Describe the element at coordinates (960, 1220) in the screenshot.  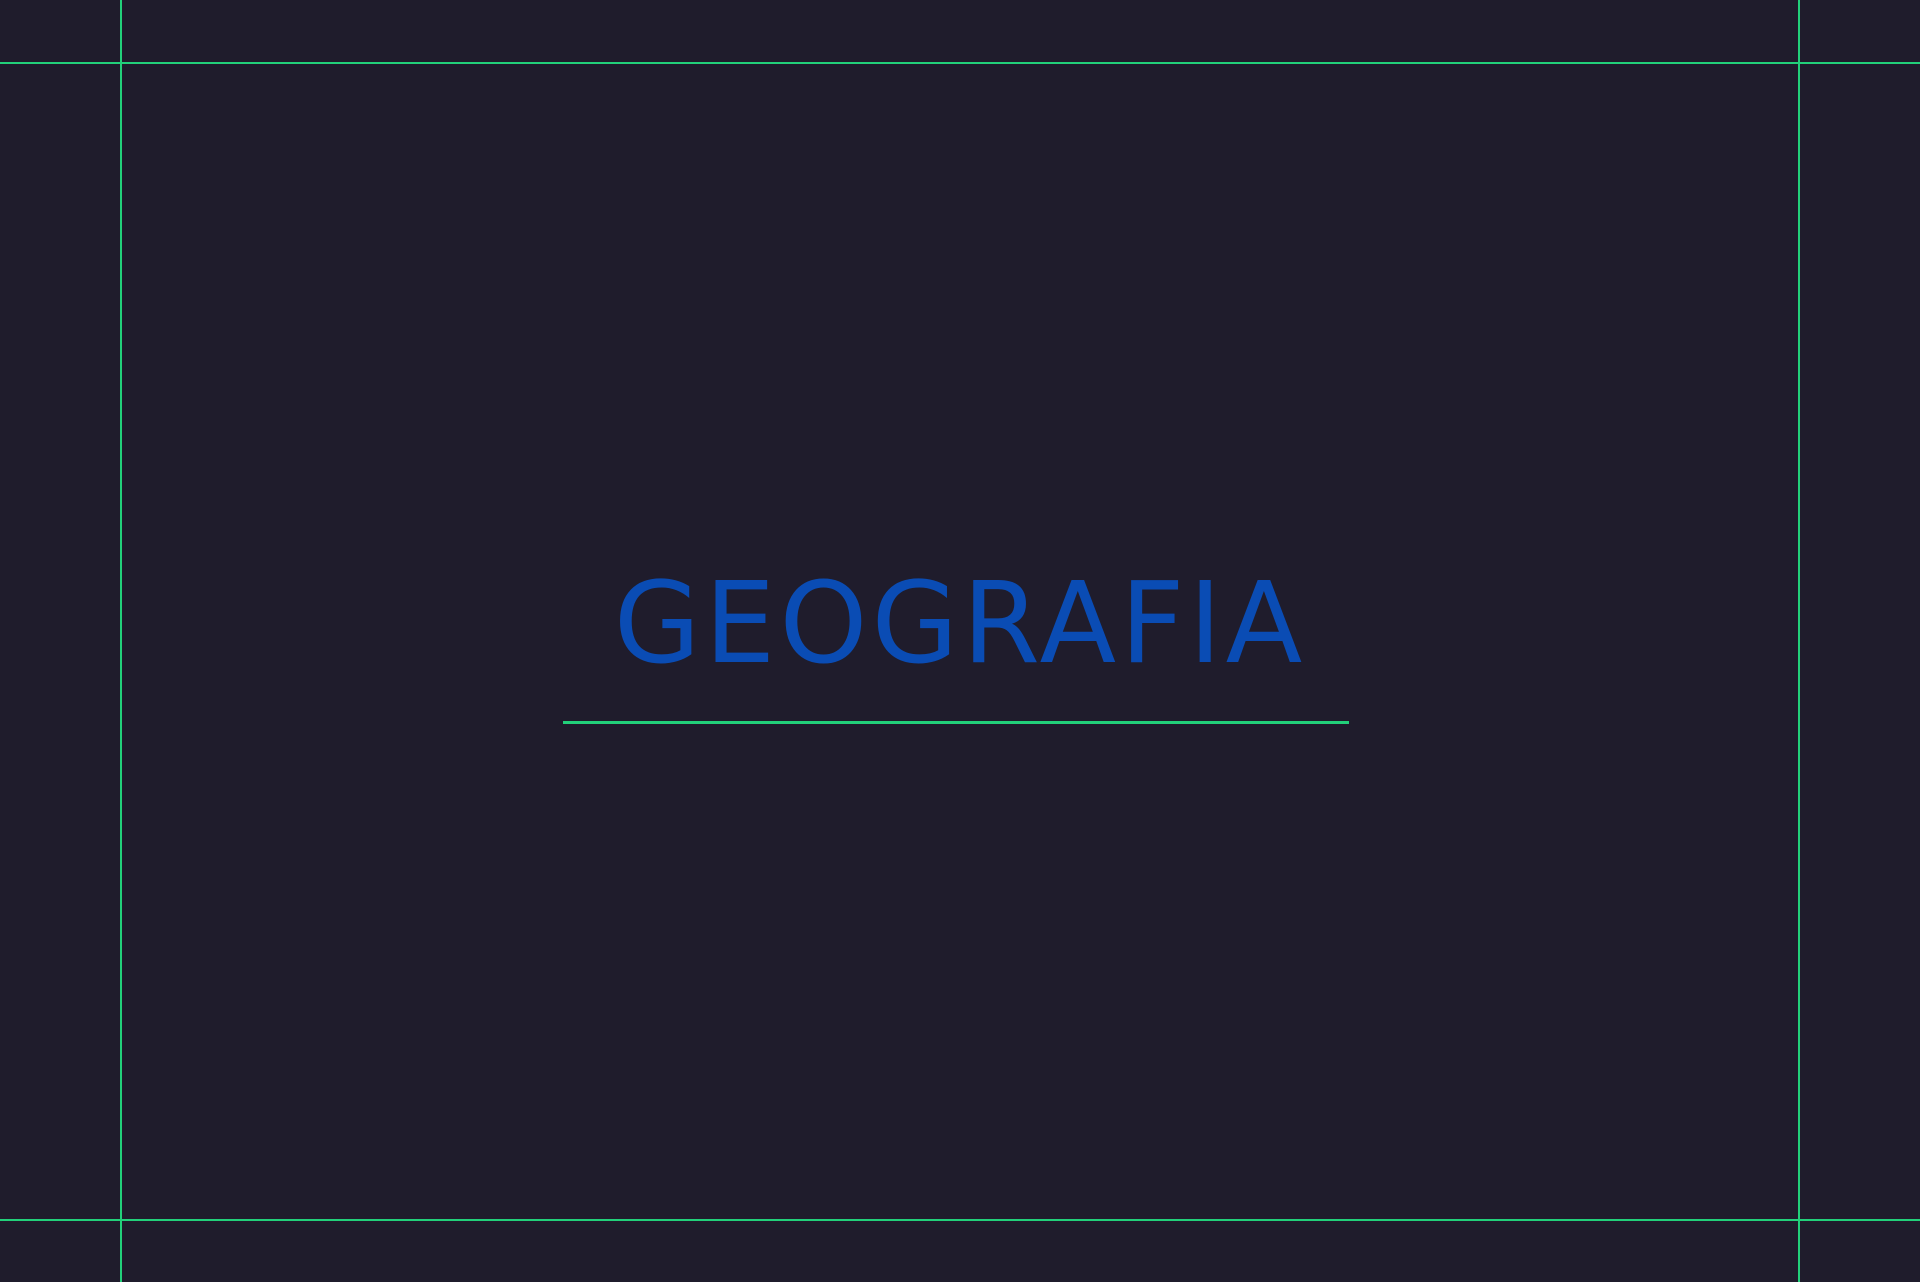
I see `guide-line-bottom` at that location.